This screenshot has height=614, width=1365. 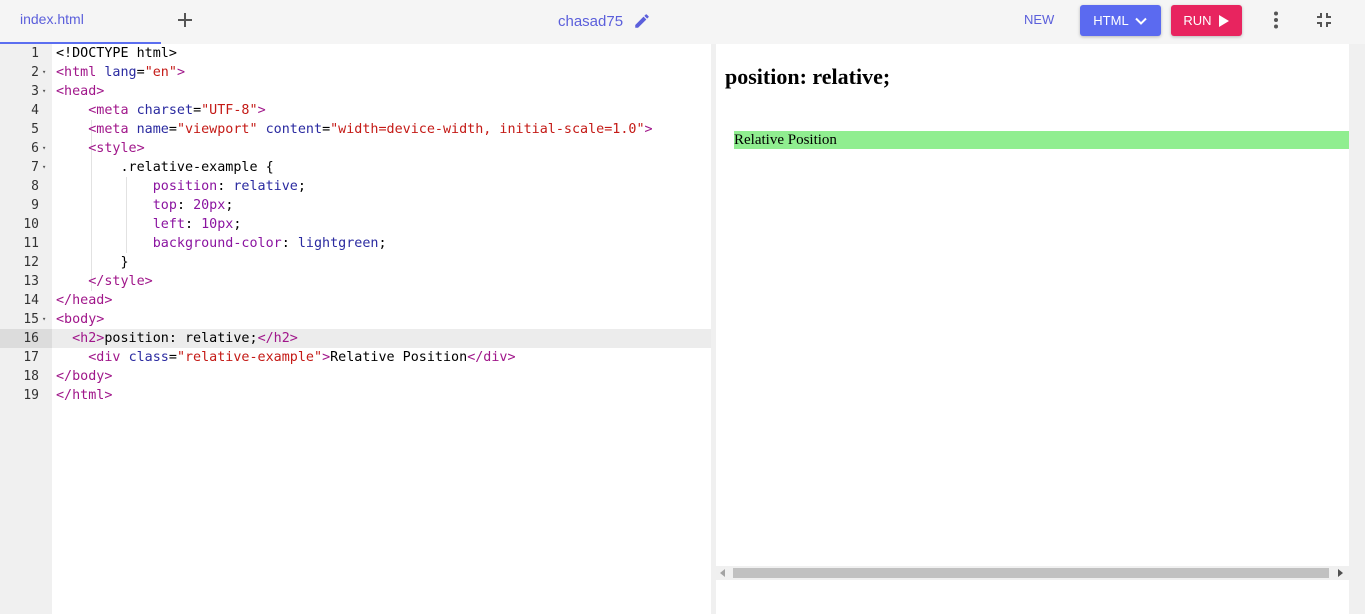 I want to click on line-number-gutter: 1 2 ▾ 3 ▾ 4 5 6 ▾ 7 ▾ 8 9 10 11 12 13 14 15 ▾ 16 17 18 19, so click(x=26, y=329).